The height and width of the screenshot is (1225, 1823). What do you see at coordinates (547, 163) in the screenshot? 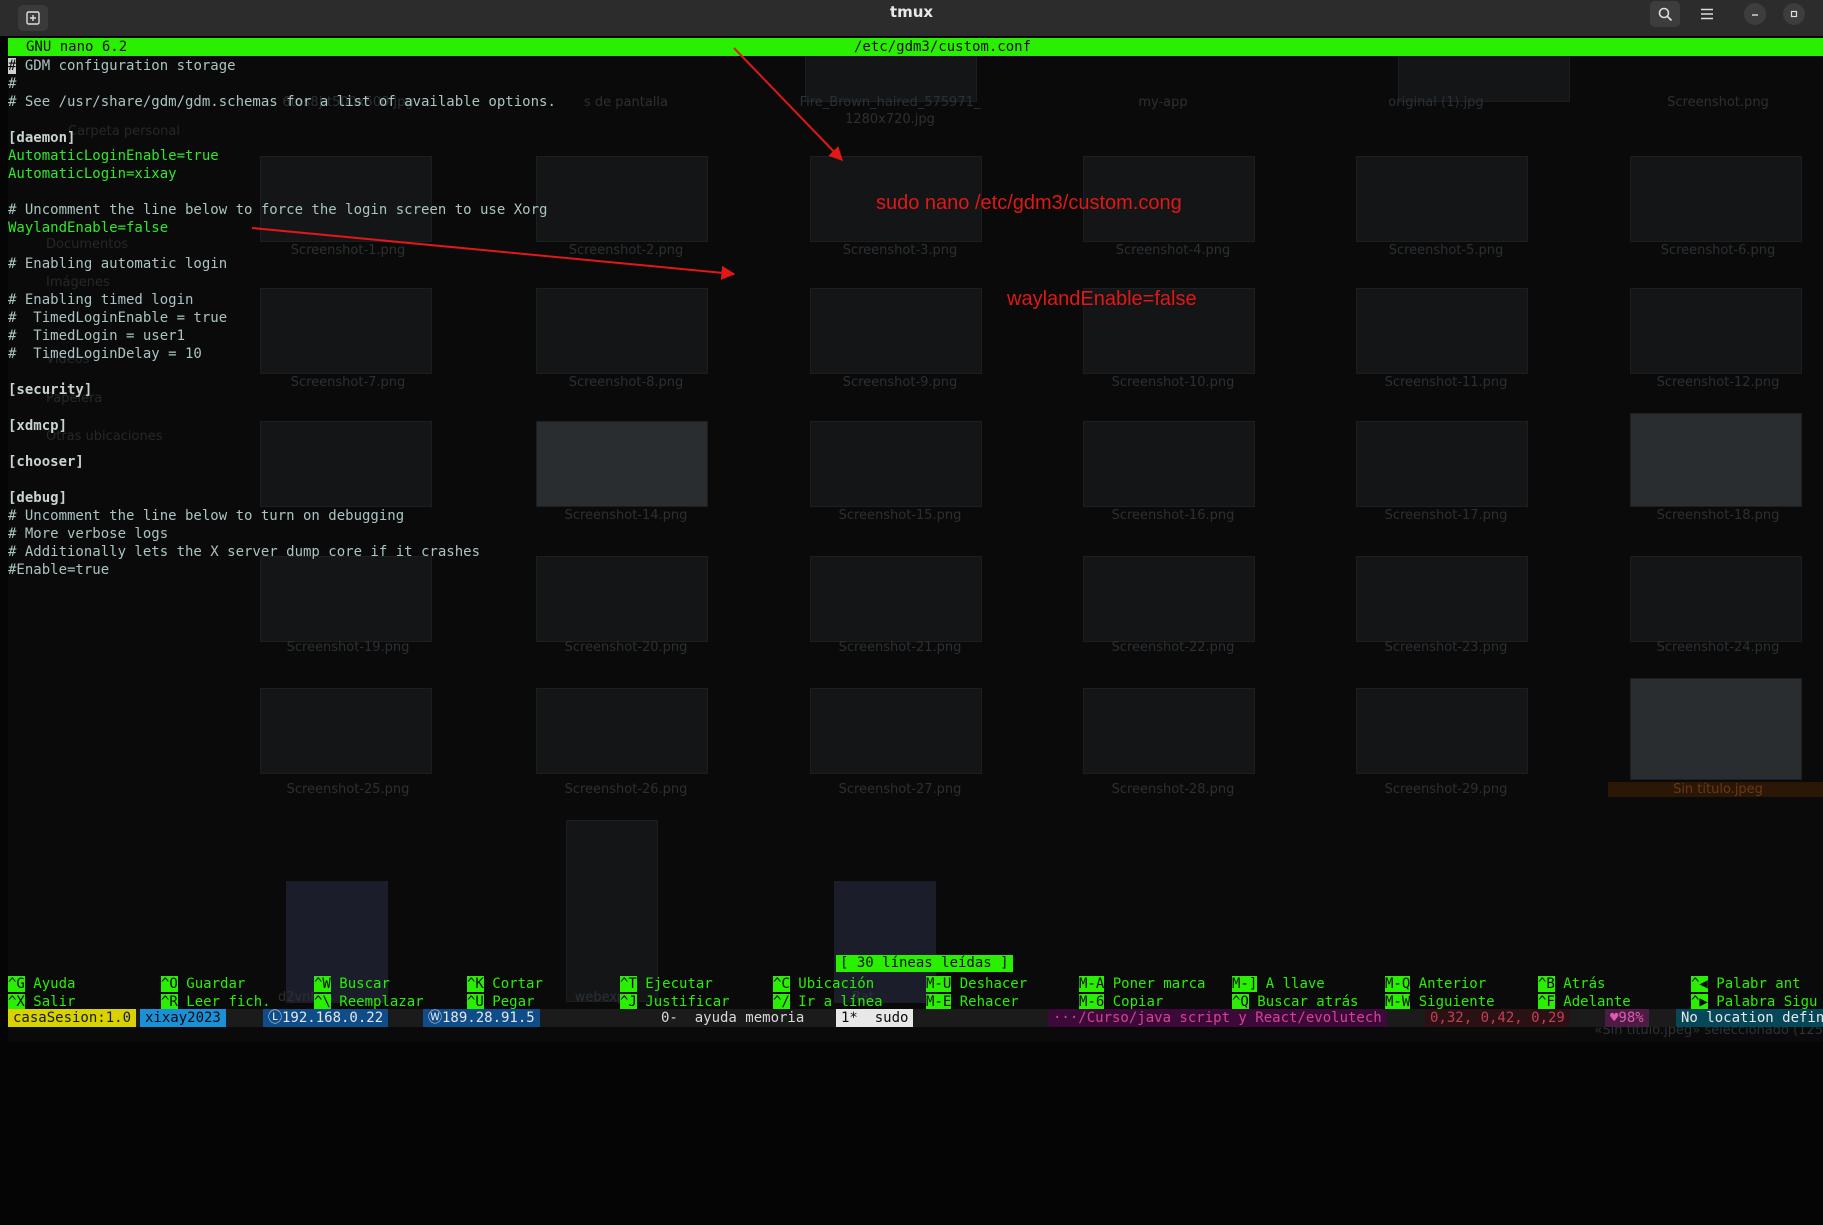
I see `annotation-overlay` at bounding box center [547, 163].